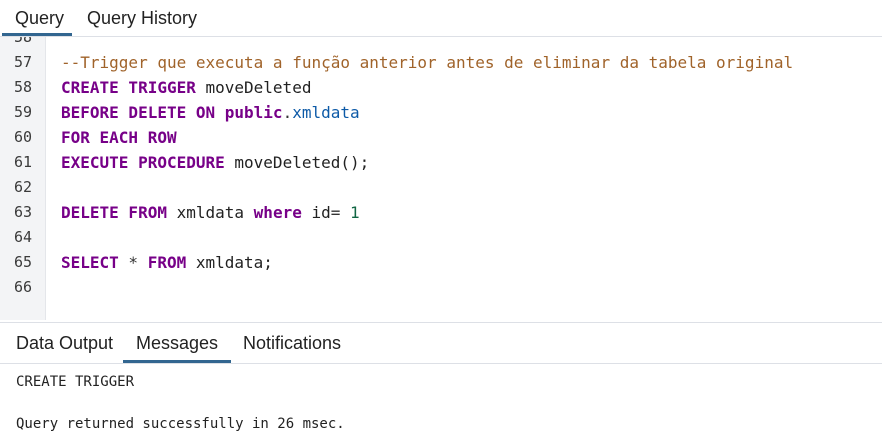 The image size is (882, 446). I want to click on line-number: 60, so click(23, 137).